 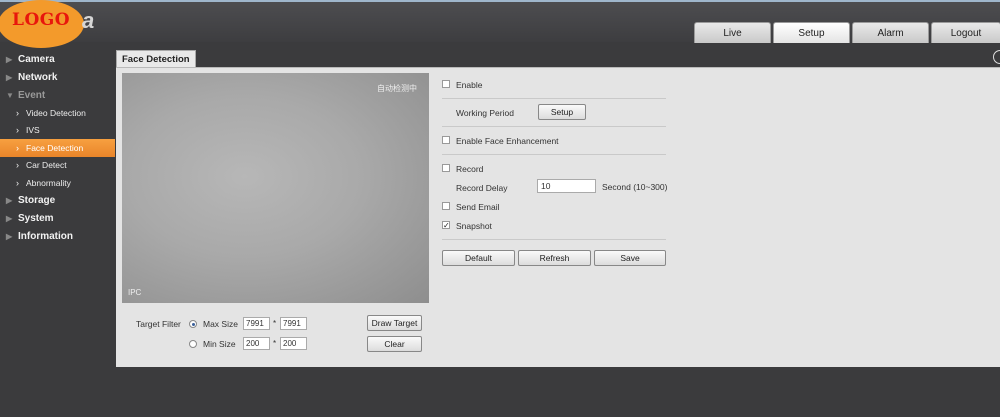 I want to click on logo-brand-tail: a, so click(x=88, y=20).